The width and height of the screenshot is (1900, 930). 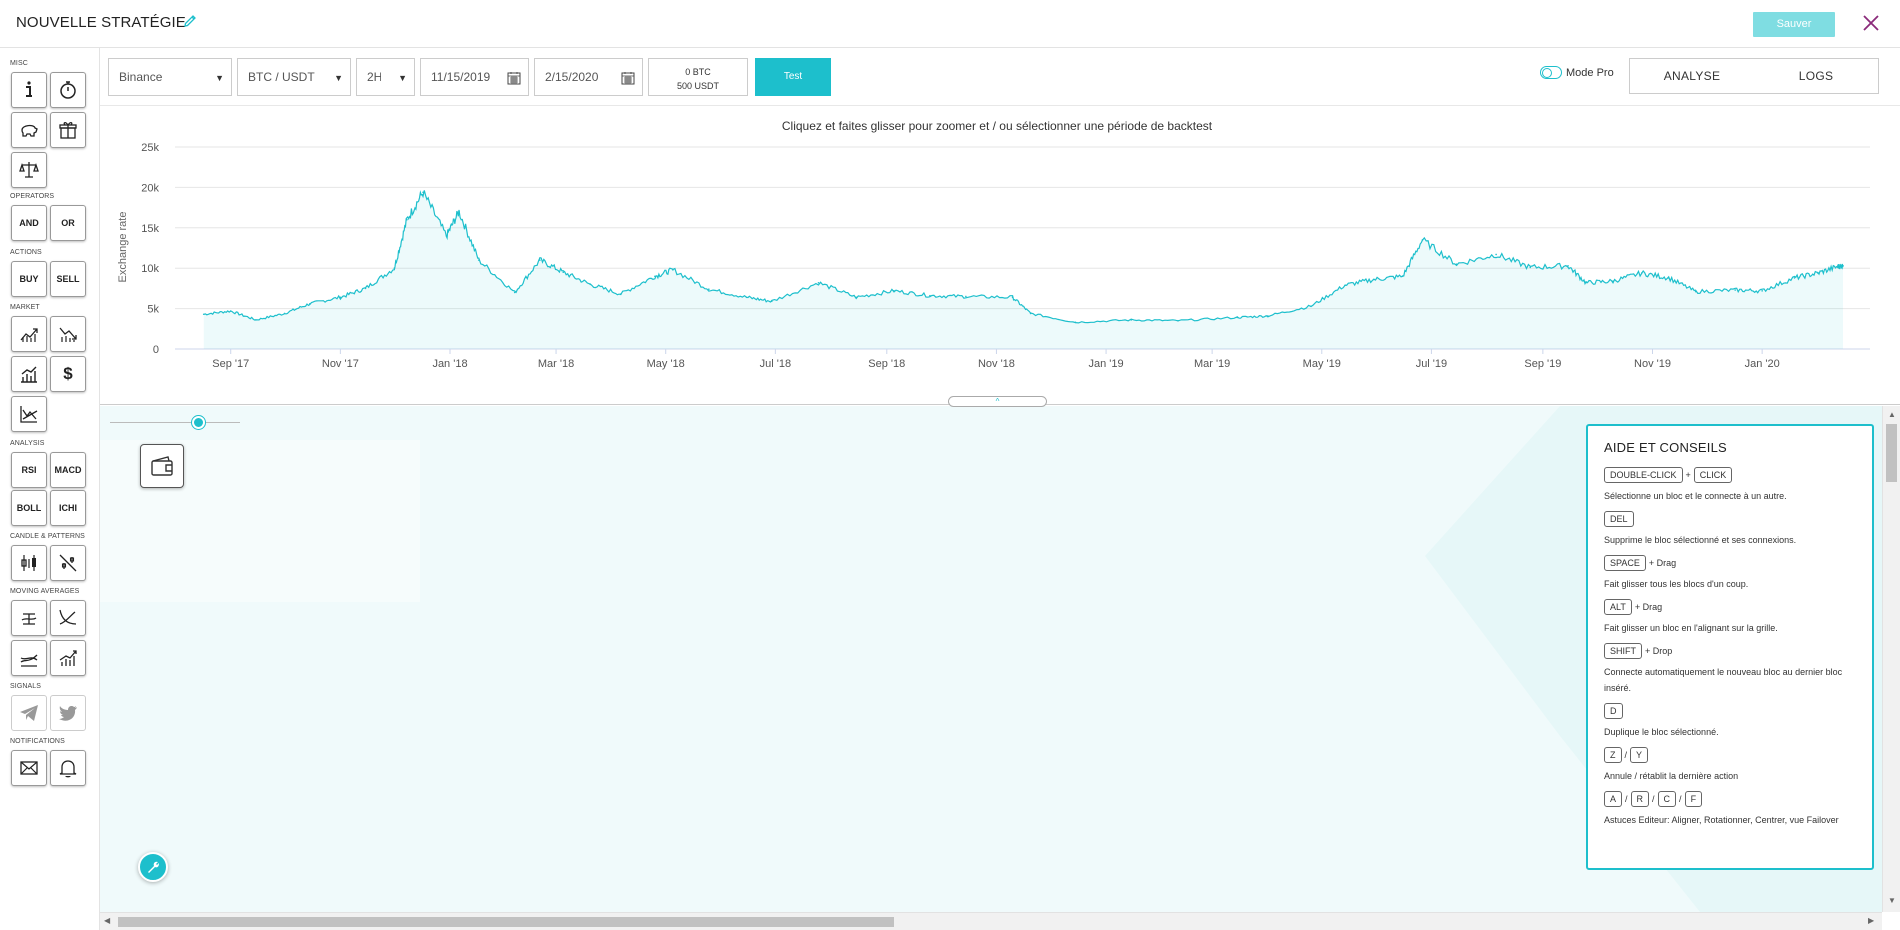 I want to click on telegram-signal-button, so click(x=29, y=713).